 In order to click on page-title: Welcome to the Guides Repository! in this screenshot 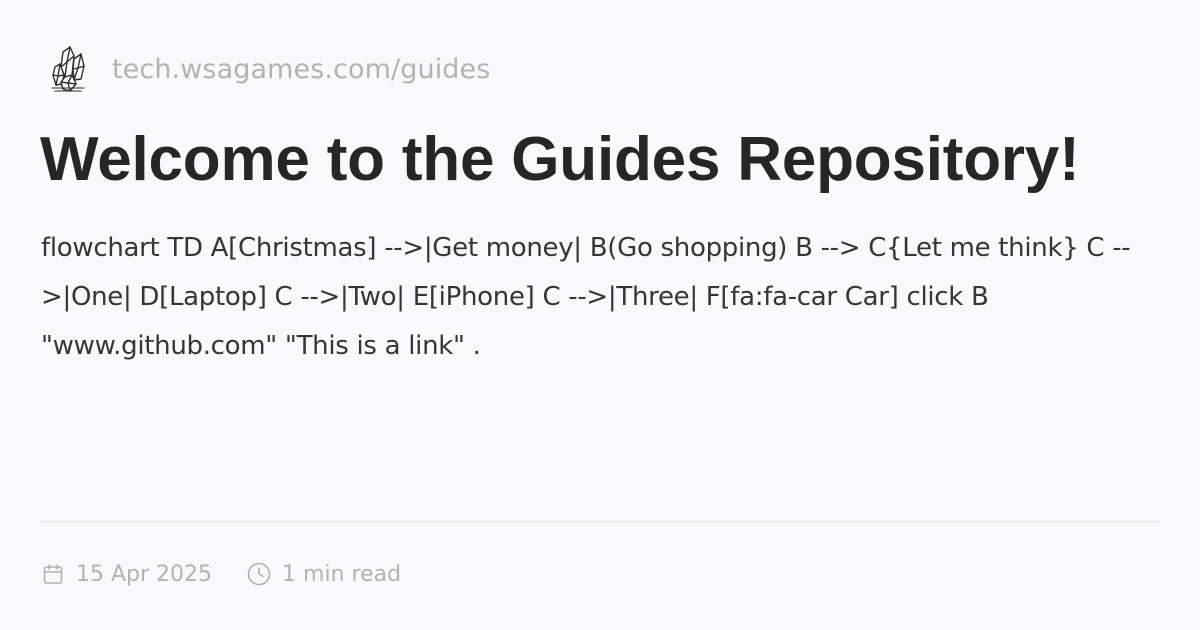, I will do `click(560, 159)`.